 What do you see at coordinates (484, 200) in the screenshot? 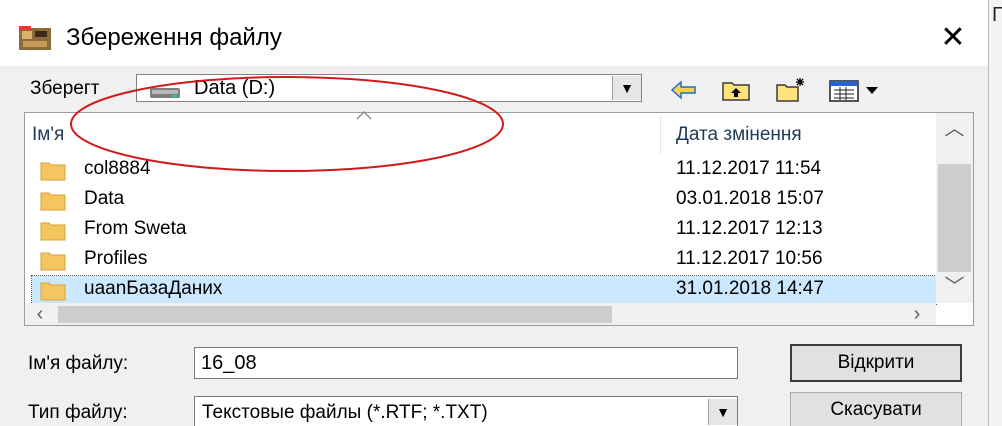
I see `file-row: Data 03.01.2018 15:07` at bounding box center [484, 200].